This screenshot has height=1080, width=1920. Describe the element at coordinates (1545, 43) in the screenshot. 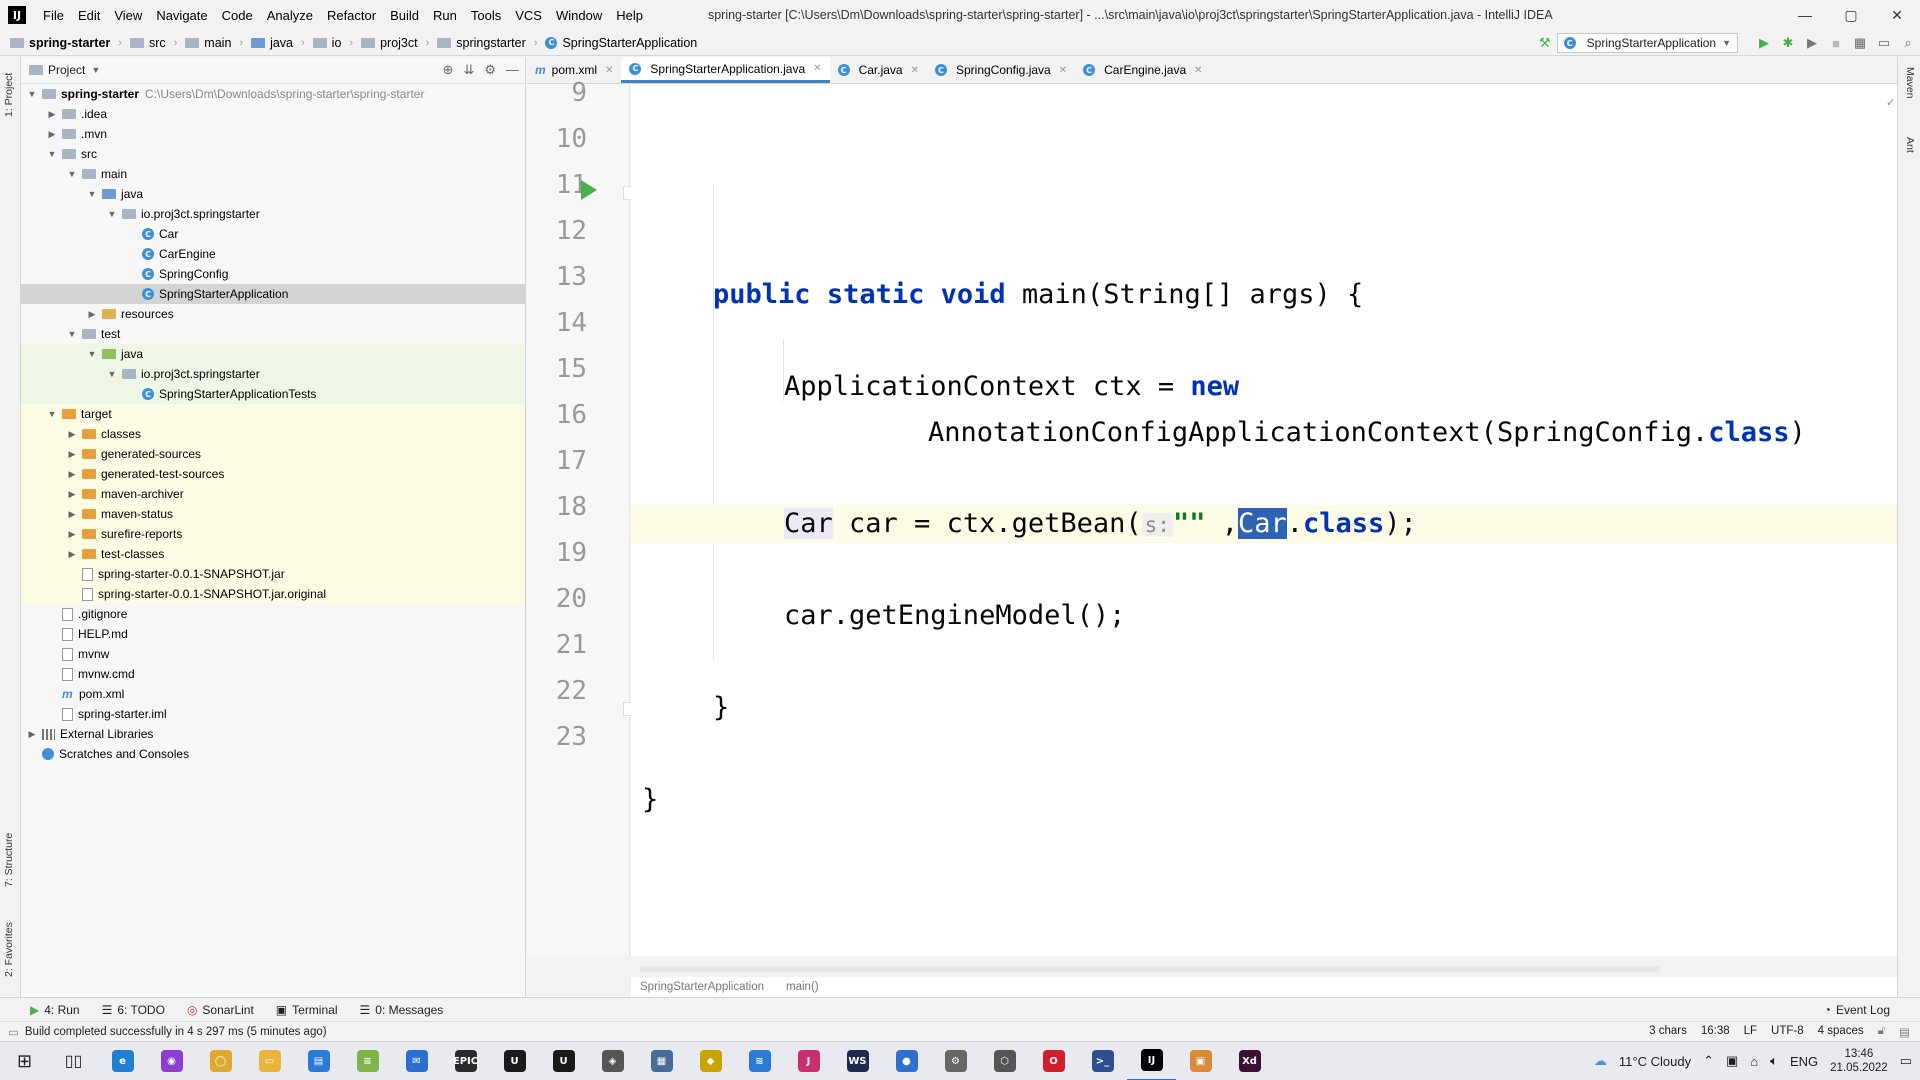

I see `build-hammer-icon: ⚒` at that location.